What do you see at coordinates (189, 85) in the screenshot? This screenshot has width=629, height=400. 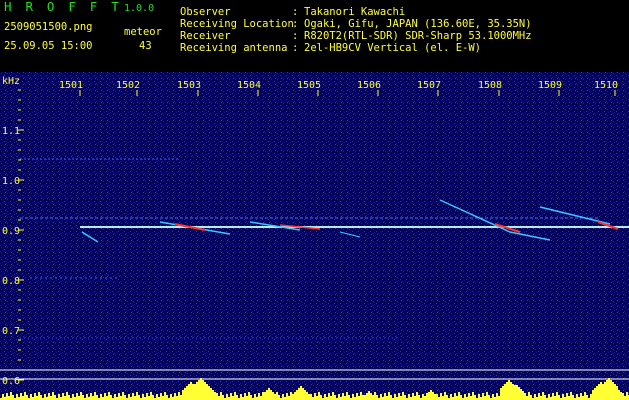 I see `x-tick-label: 1503` at bounding box center [189, 85].